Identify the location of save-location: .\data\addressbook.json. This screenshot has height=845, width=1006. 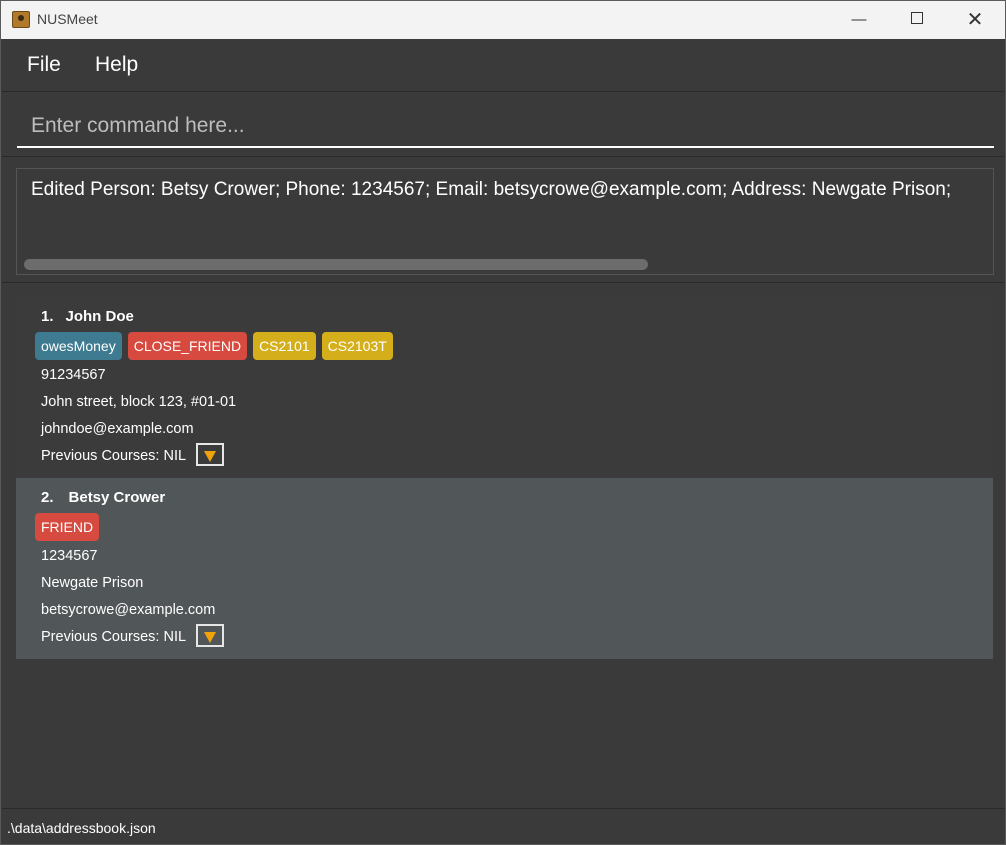
(81, 828).